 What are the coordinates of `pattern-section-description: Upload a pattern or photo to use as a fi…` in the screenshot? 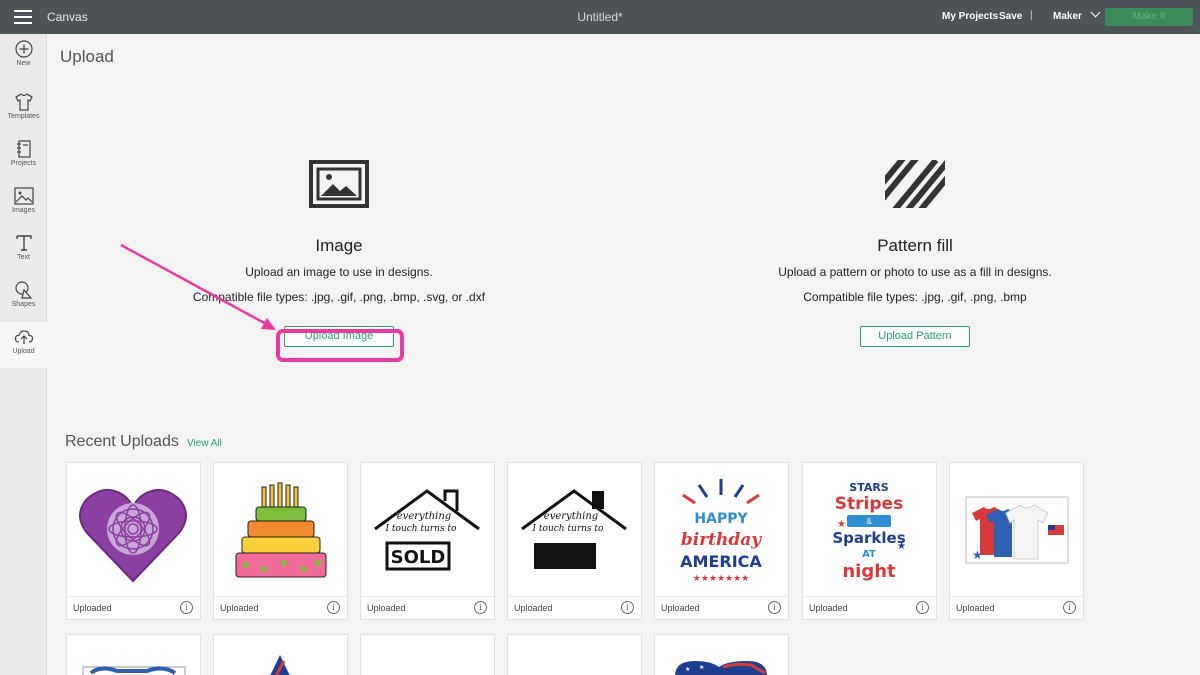 It's located at (915, 272).